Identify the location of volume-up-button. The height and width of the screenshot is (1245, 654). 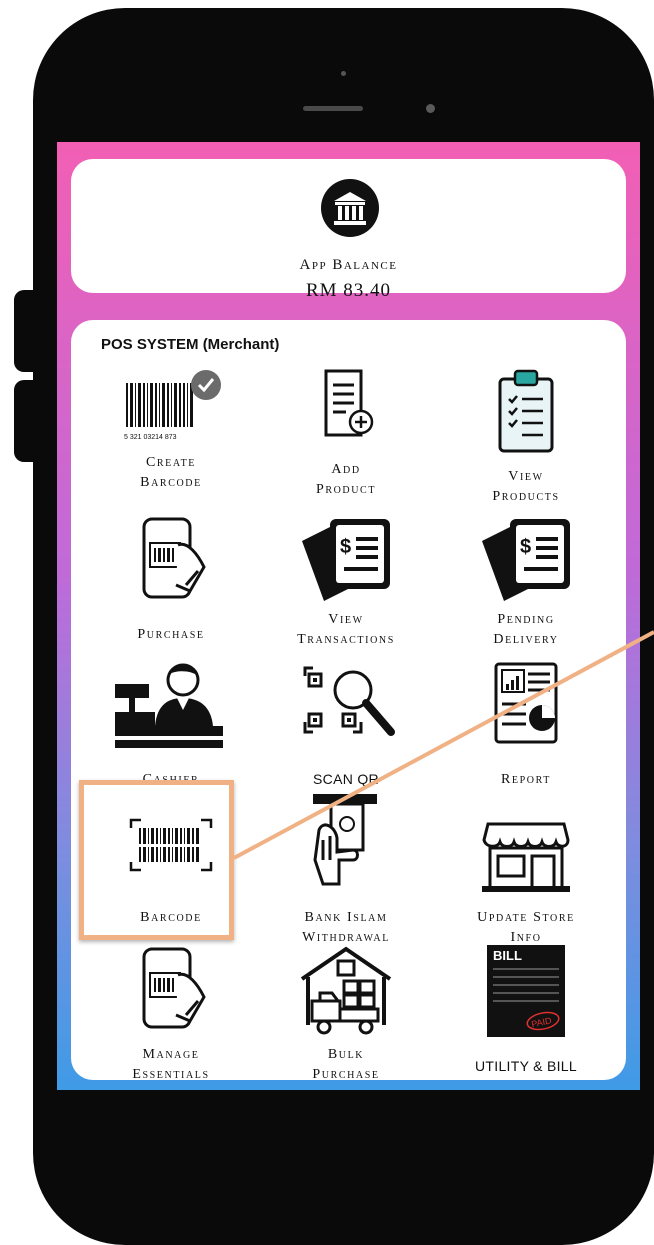
(24, 331).